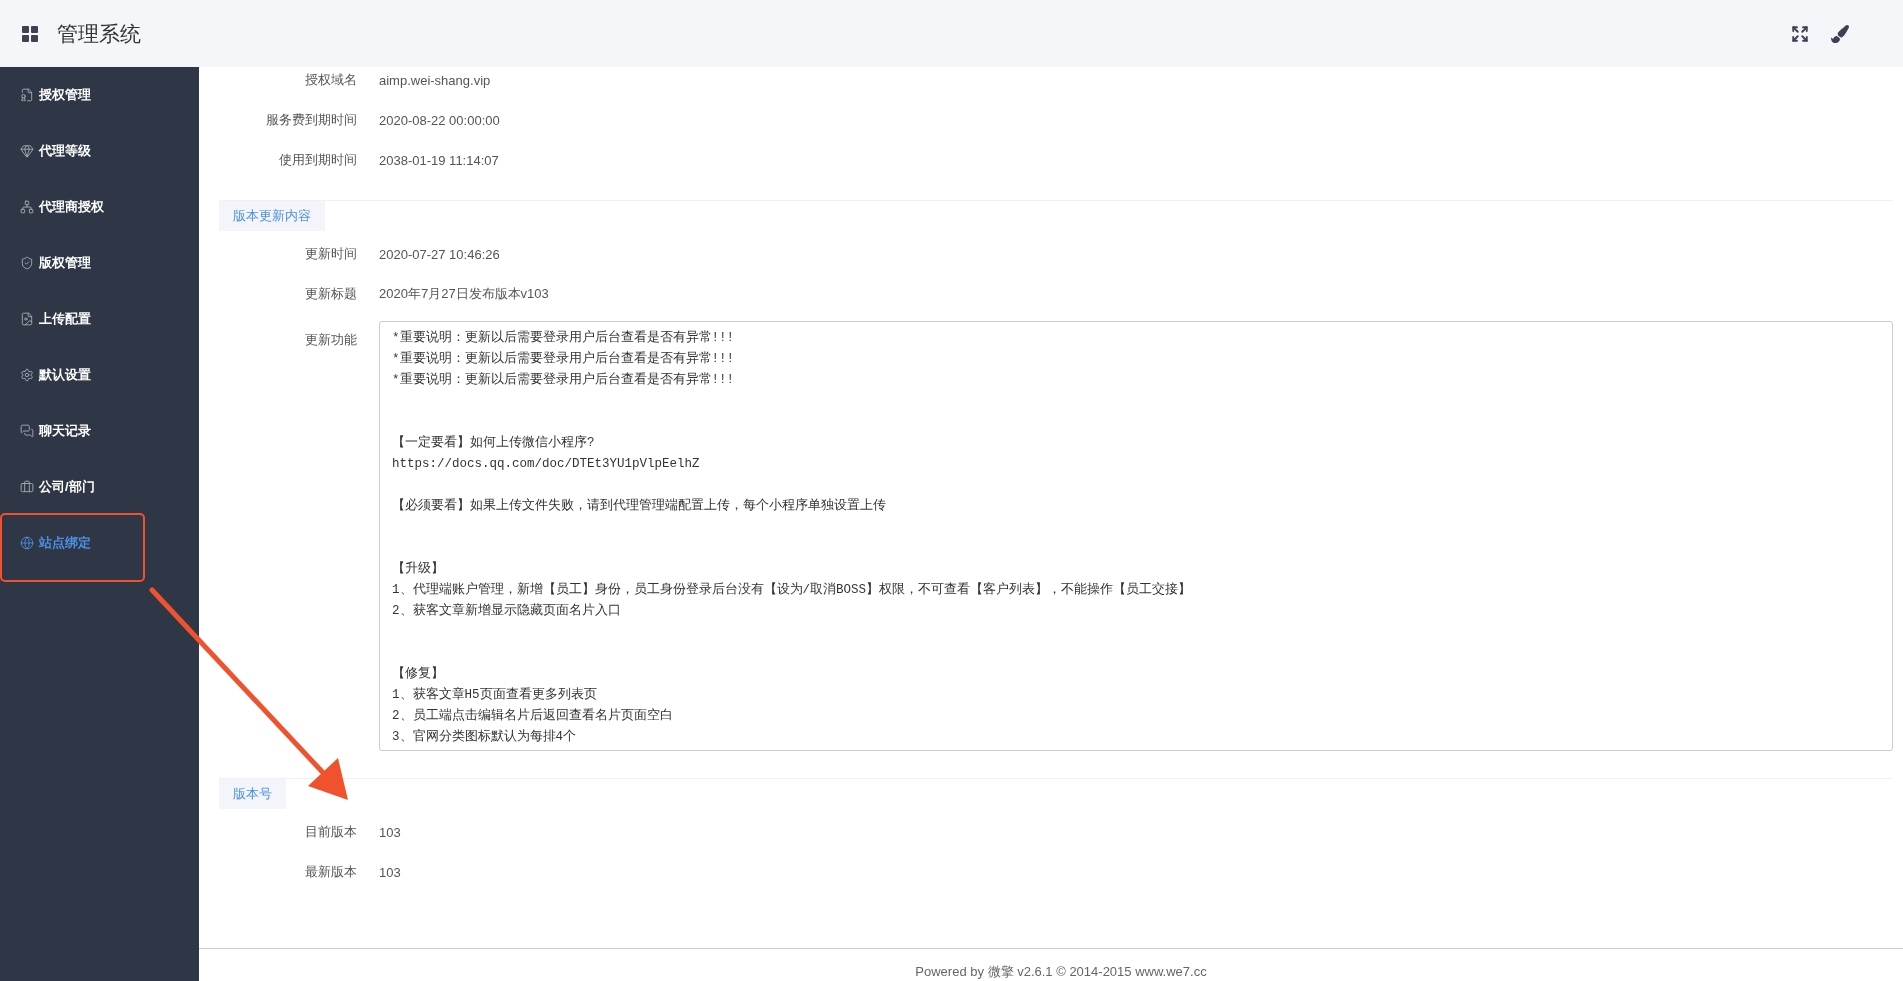  What do you see at coordinates (418, 674) in the screenshot?
I see `content-line: 【修复】` at bounding box center [418, 674].